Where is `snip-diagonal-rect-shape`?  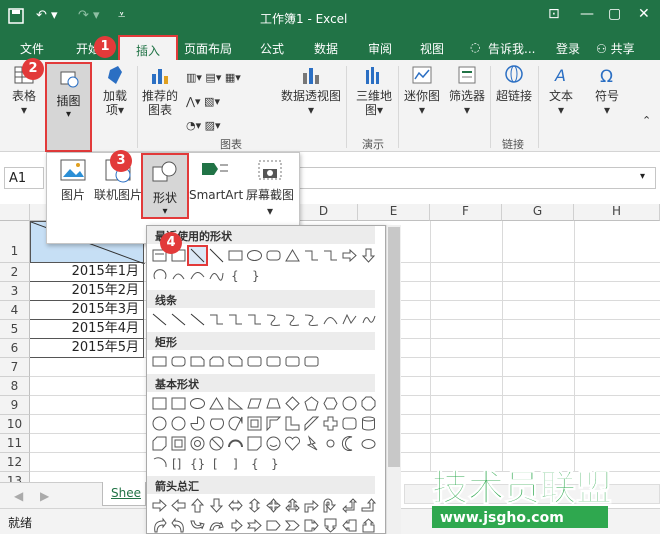
snip-diagonal-rect-shape is located at coordinates (235, 361).